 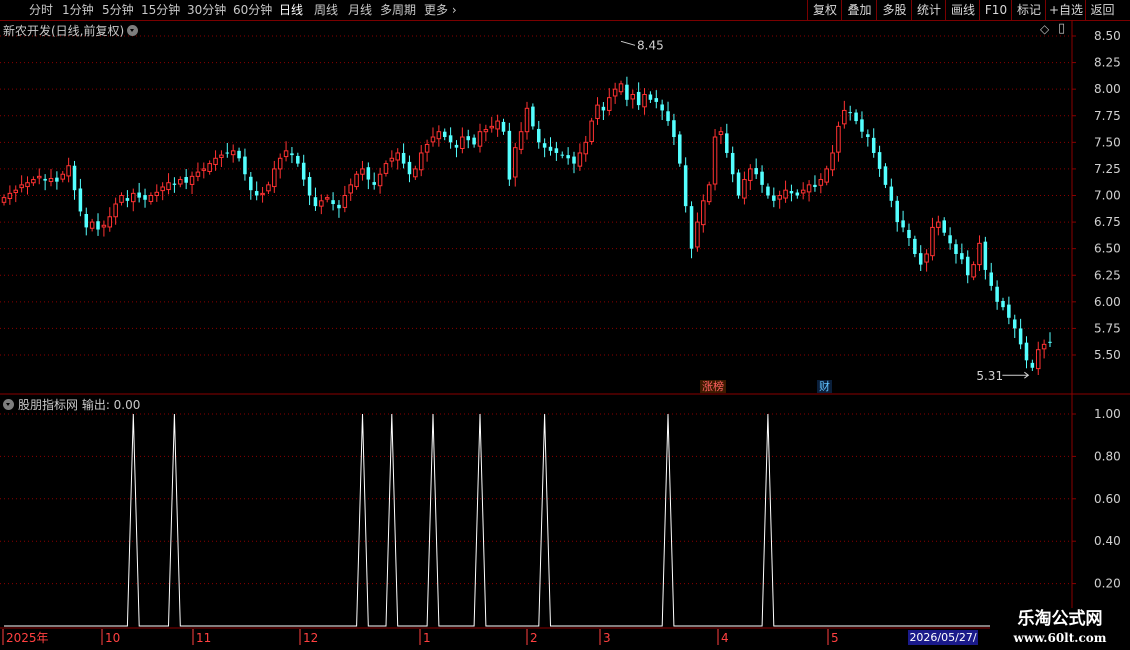 I want to click on watermark: 乐淘公式网 www.60lt.com, so click(x=1060, y=629).